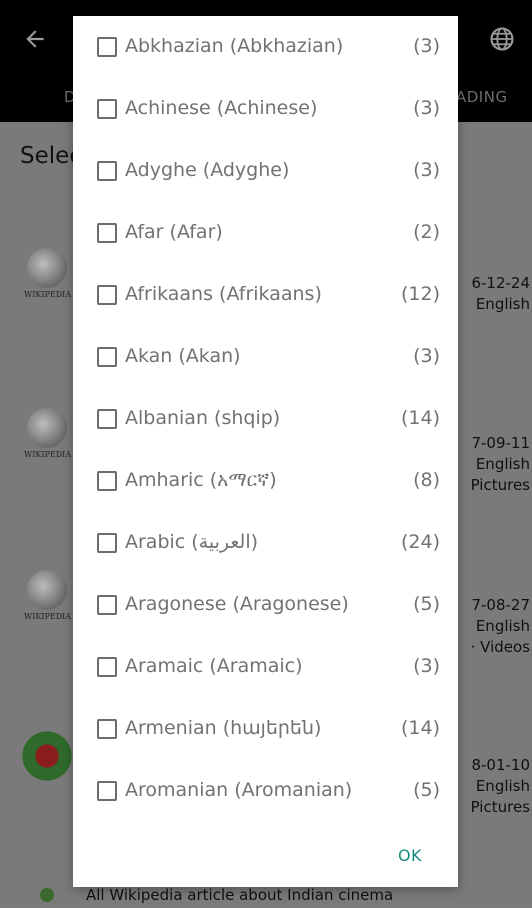  I want to click on entry-meta-4: 8-01-10 English Pictures, so click(500, 786).